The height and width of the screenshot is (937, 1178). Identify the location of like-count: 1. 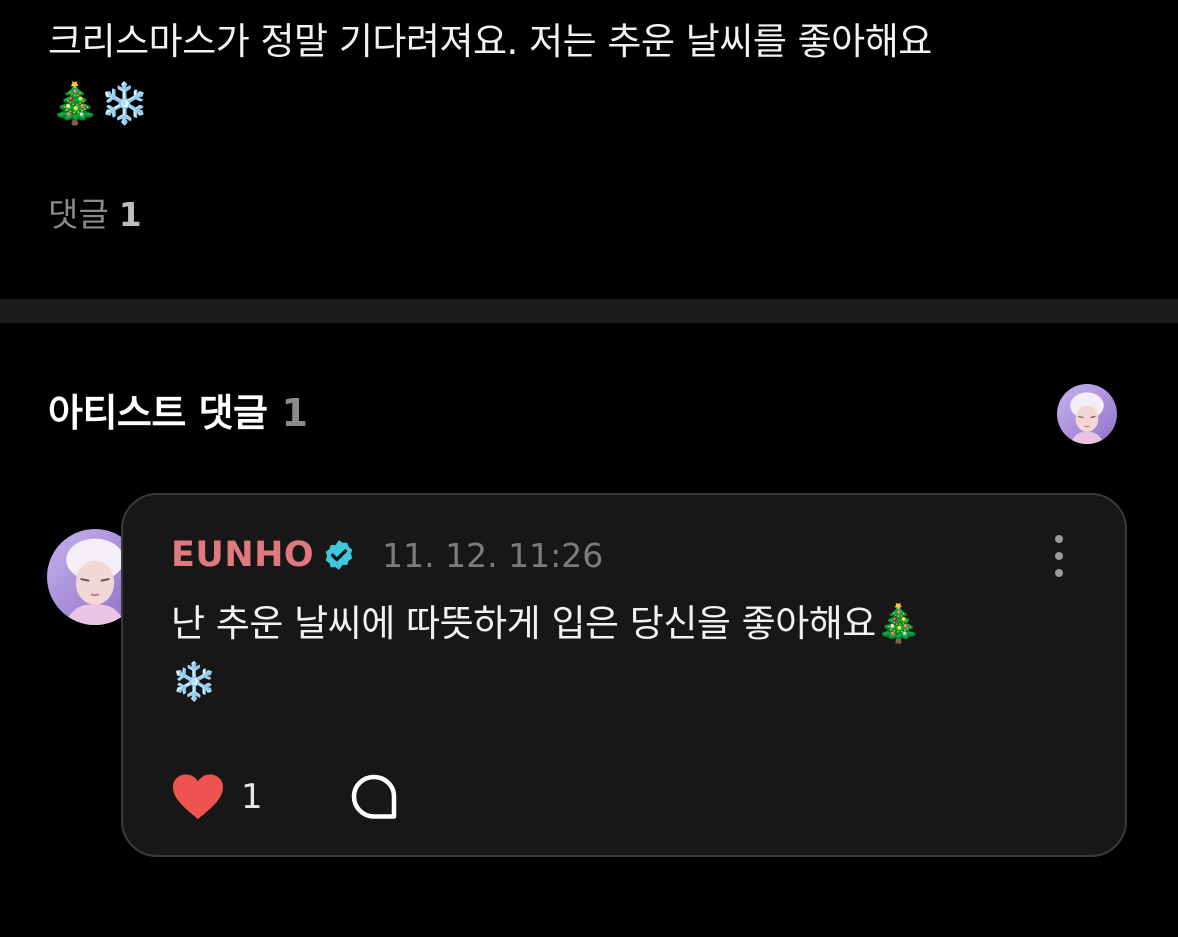
(252, 797).